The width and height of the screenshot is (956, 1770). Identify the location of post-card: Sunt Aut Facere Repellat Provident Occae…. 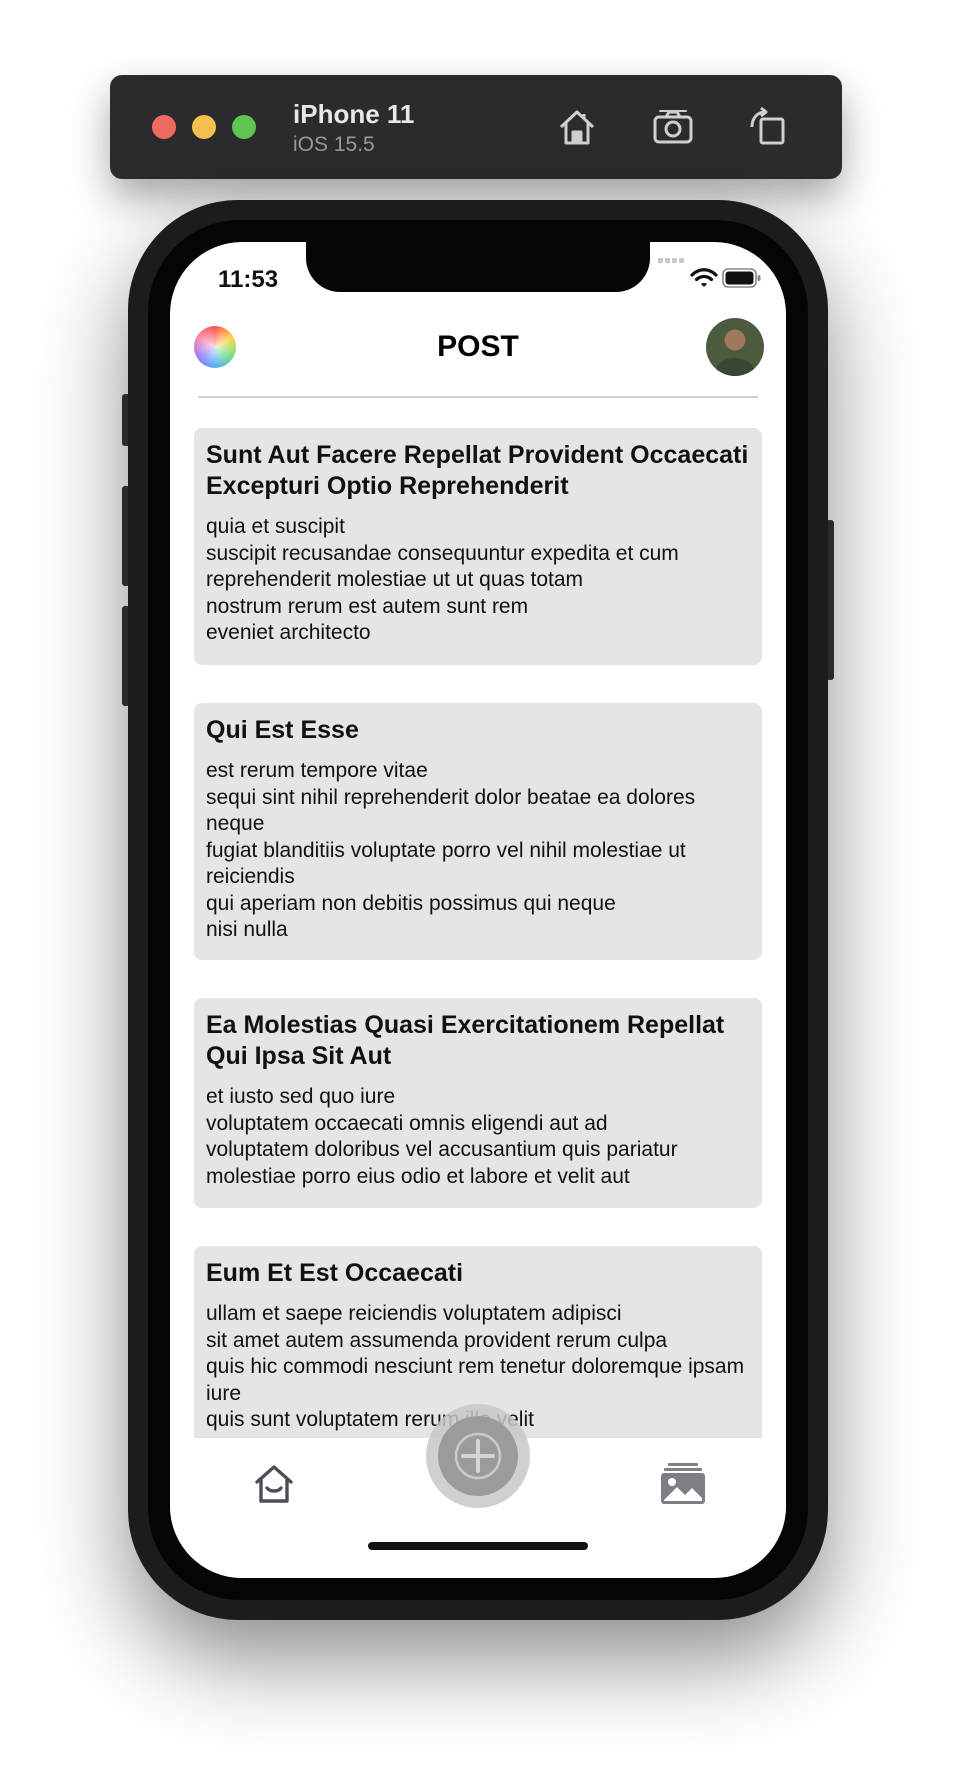
(478, 546).